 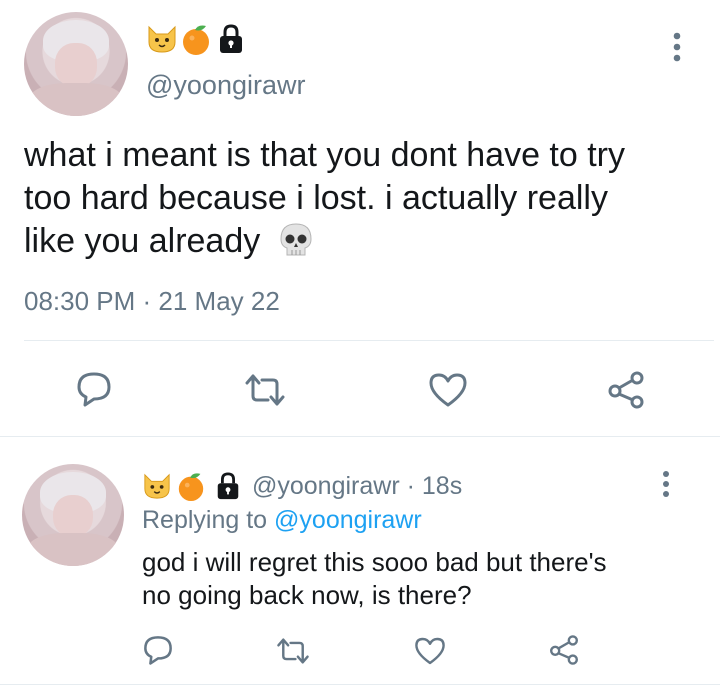 What do you see at coordinates (348, 520) in the screenshot?
I see `replying-to-handle: @yoongirawr` at bounding box center [348, 520].